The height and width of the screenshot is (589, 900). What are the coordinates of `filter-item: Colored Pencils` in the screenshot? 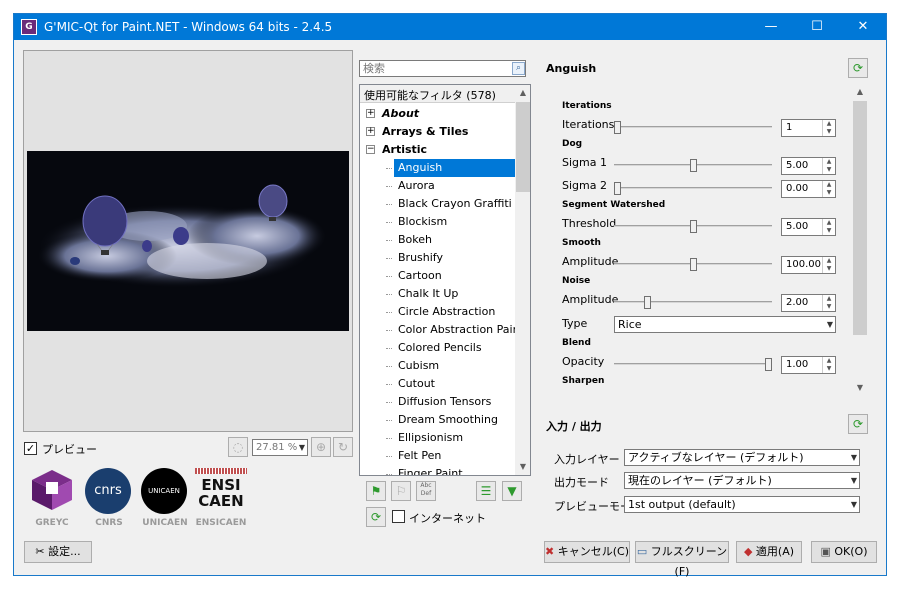 It's located at (438, 348).